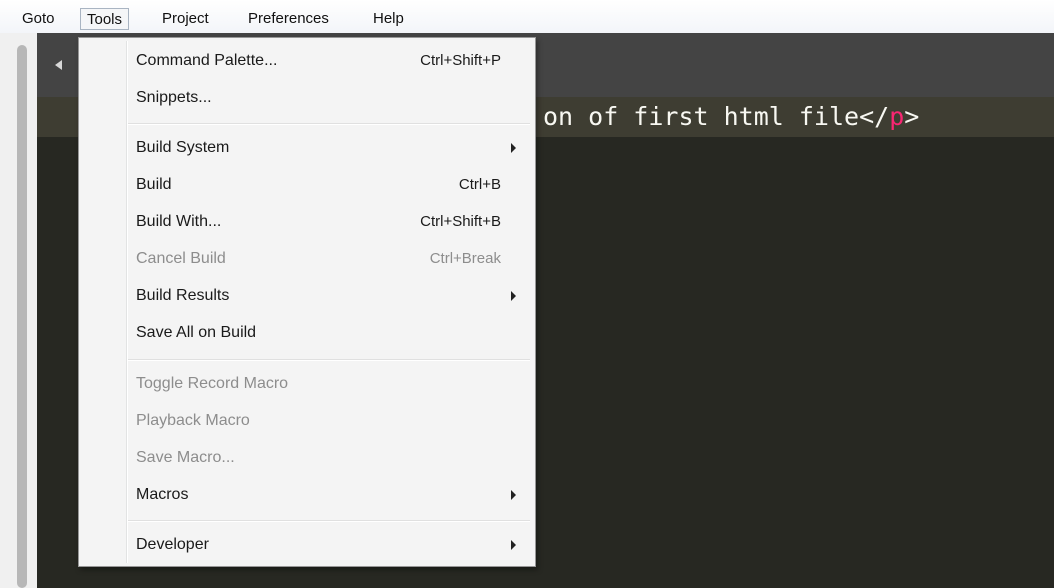 This screenshot has height=588, width=1054. Describe the element at coordinates (307, 148) in the screenshot. I see `menu-item-build-system: Build System` at that location.